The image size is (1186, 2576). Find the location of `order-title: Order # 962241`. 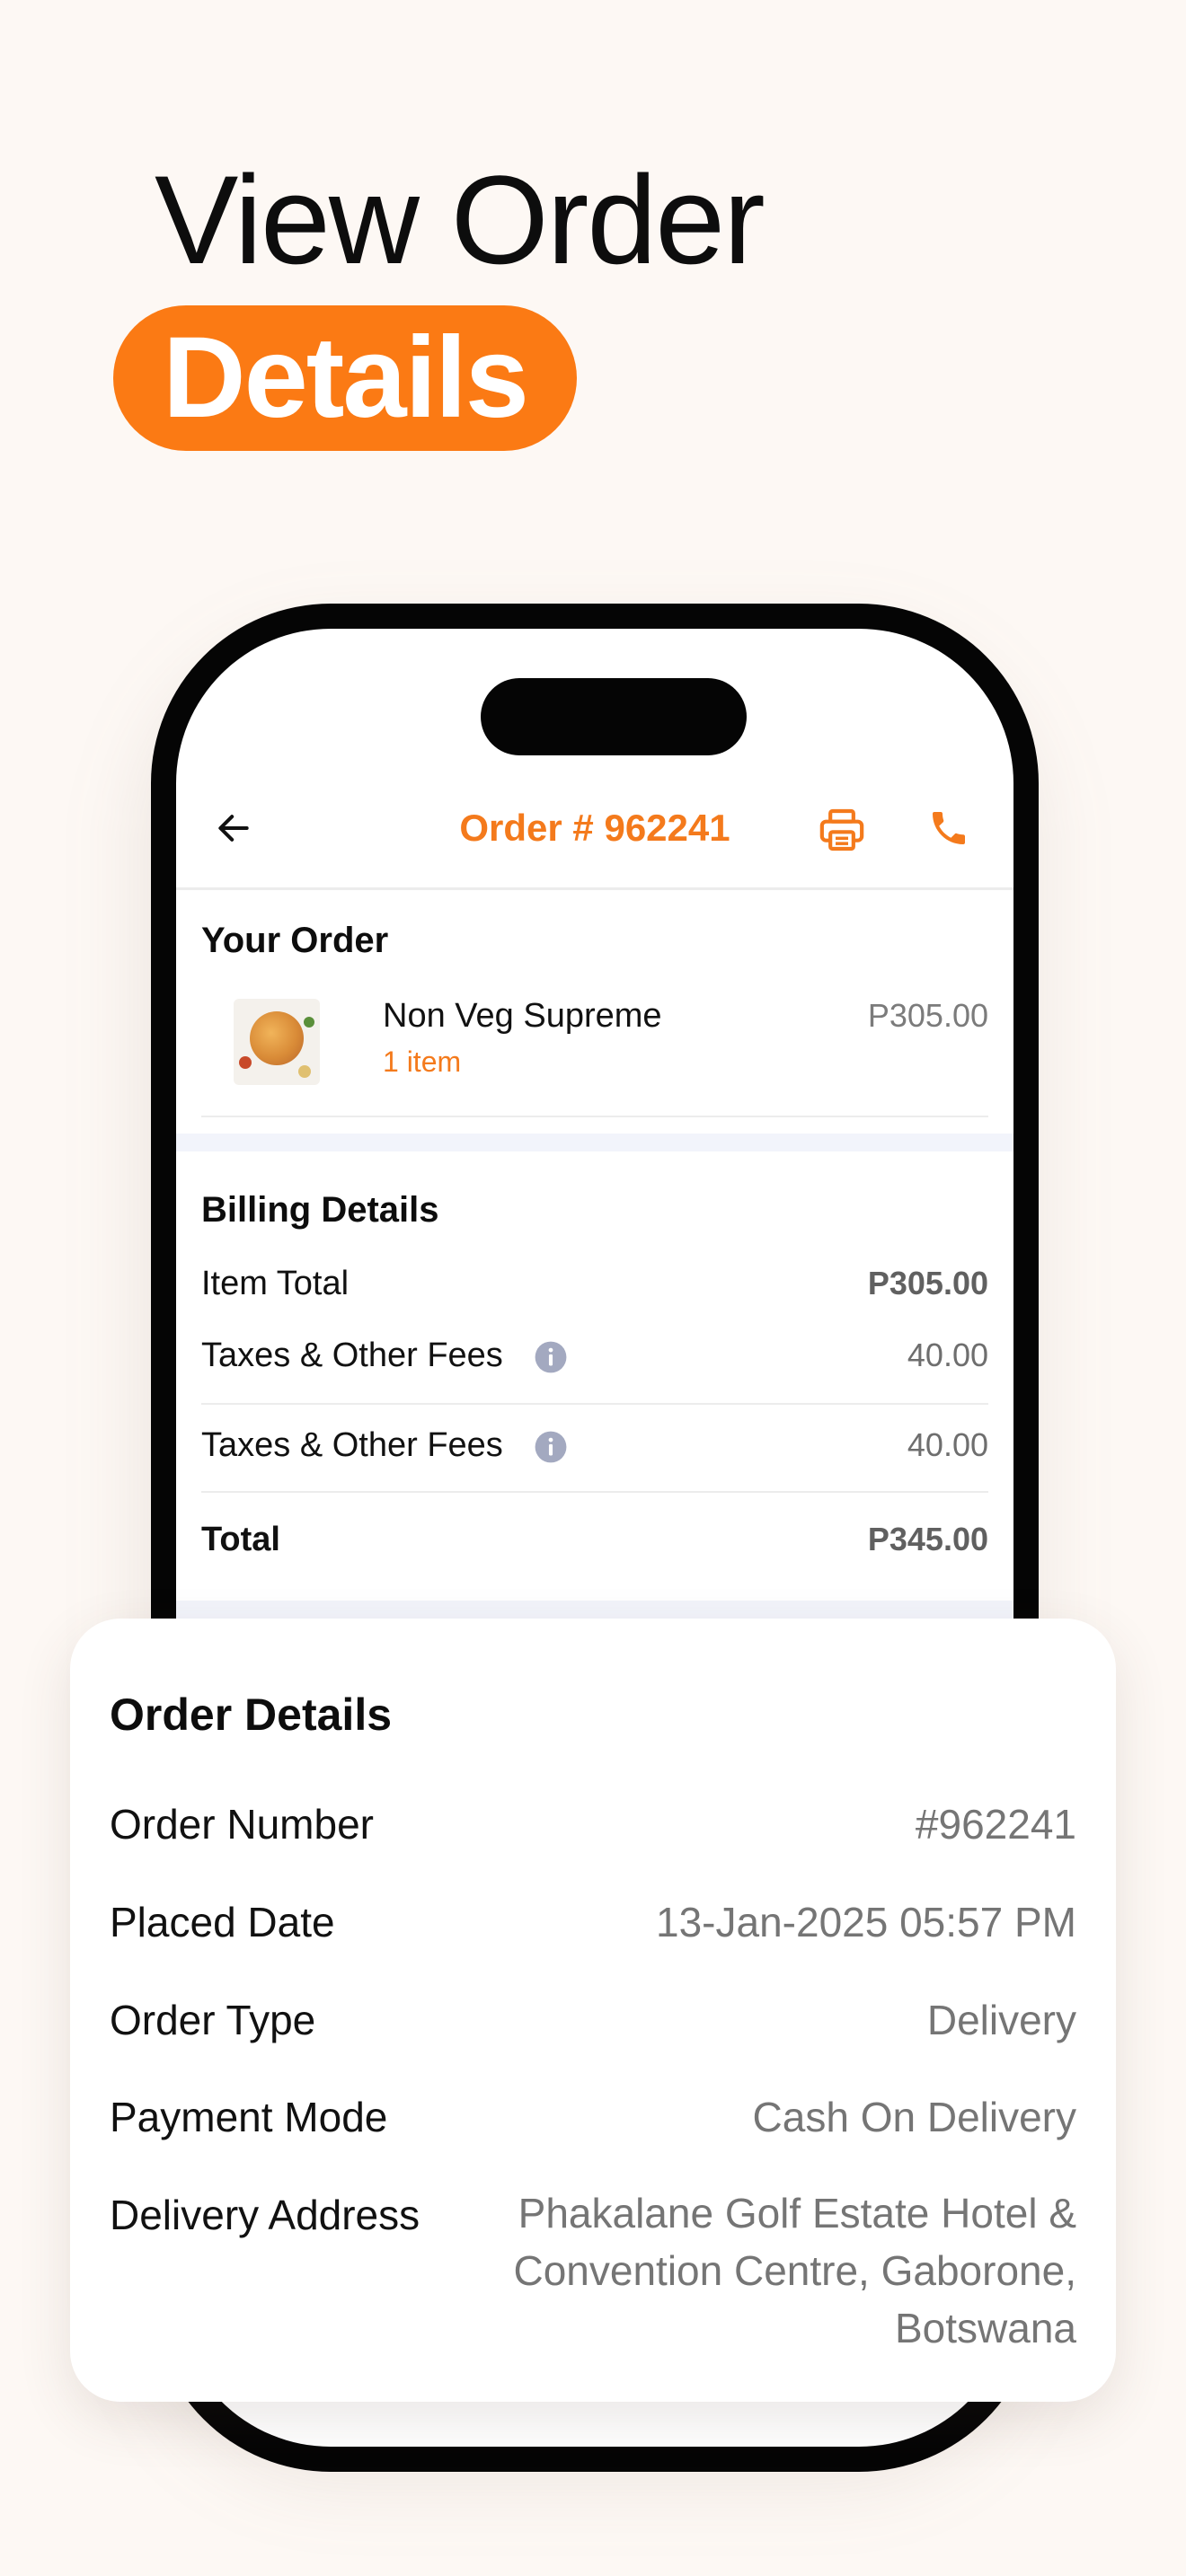

order-title: Order # 962241 is located at coordinates (594, 828).